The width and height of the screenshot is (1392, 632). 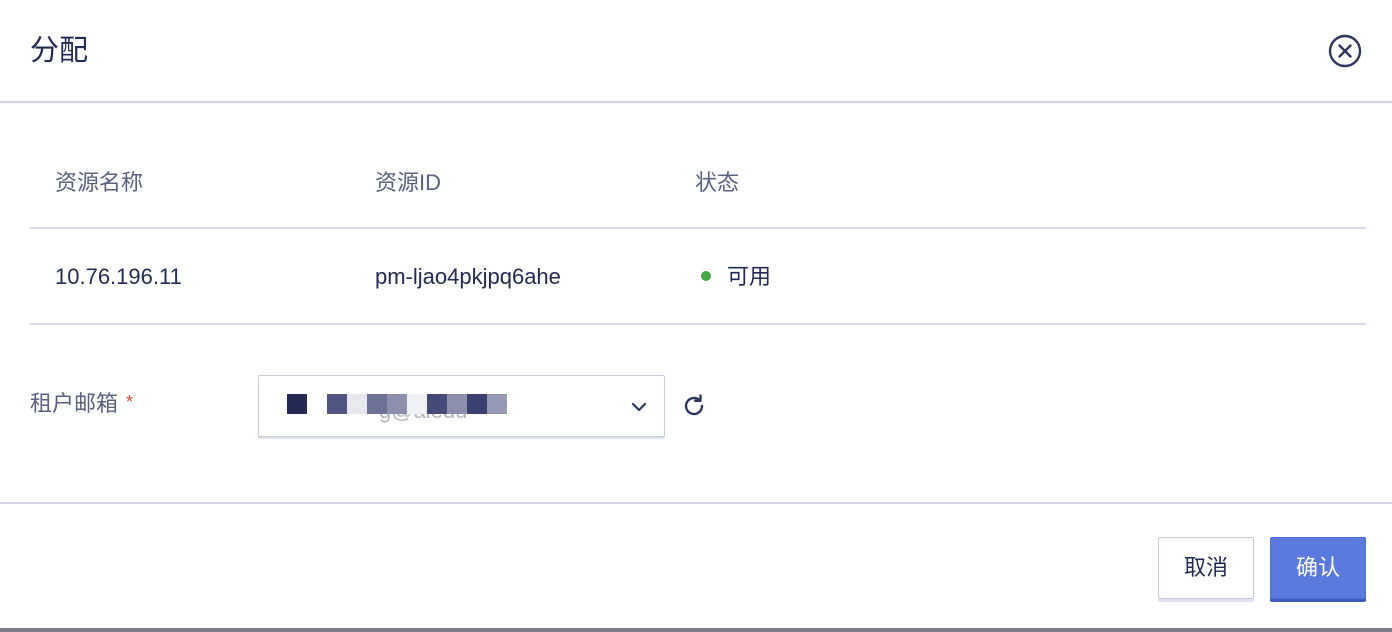 I want to click on cell-resource-name: 10.76.196.11, so click(x=118, y=276).